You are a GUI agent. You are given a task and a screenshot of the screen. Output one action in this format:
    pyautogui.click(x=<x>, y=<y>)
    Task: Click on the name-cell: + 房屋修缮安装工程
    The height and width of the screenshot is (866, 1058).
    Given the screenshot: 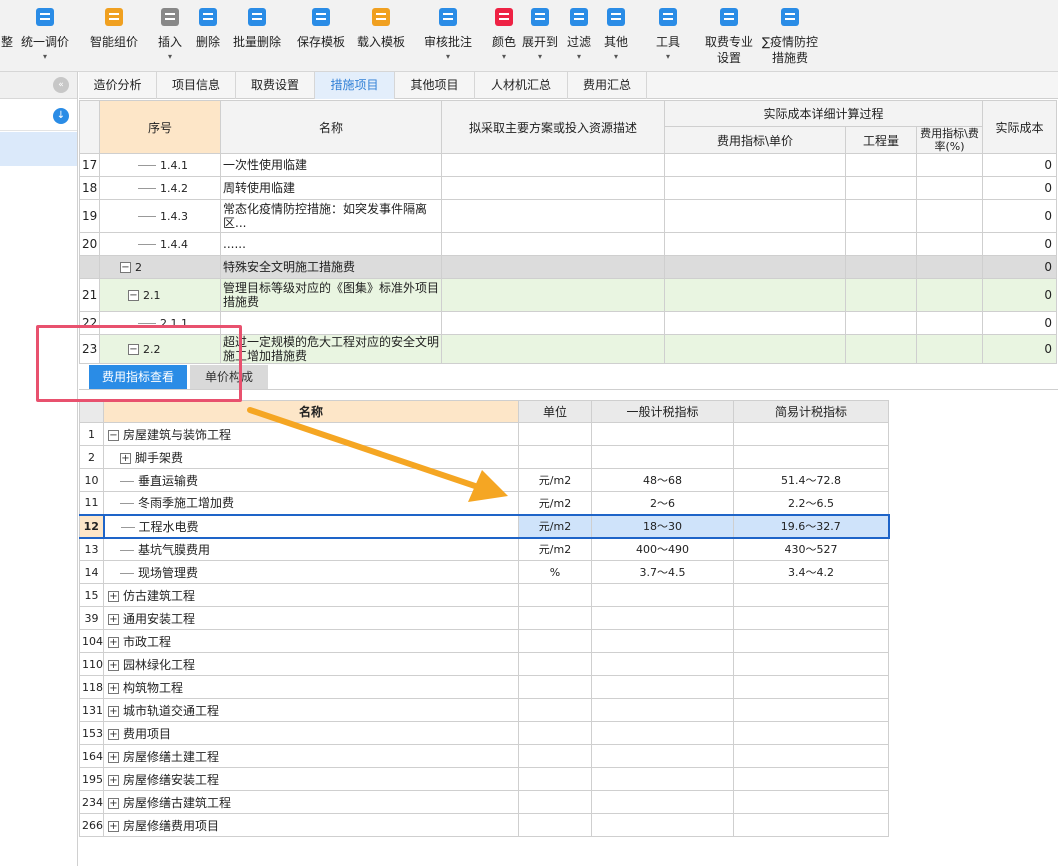 What is the action you would take?
    pyautogui.click(x=311, y=779)
    